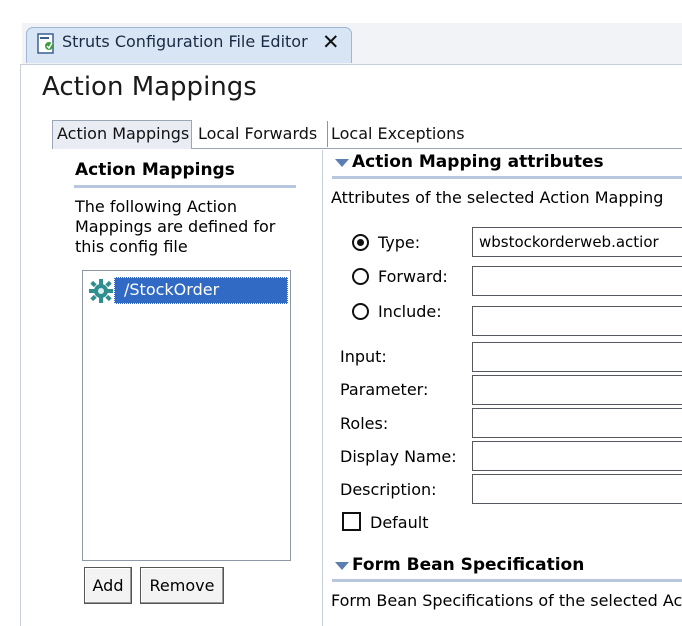 The image size is (682, 626). Describe the element at coordinates (410, 311) in the screenshot. I see `include-label: Include:` at that location.